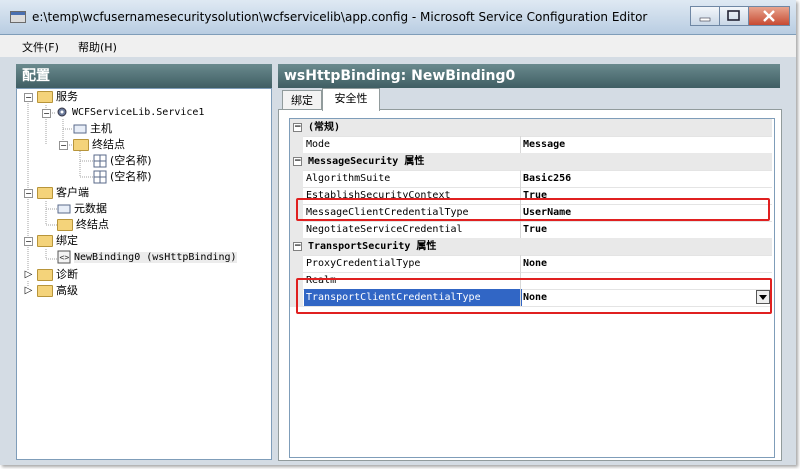 This screenshot has width=800, height=469. What do you see at coordinates (302, 100) in the screenshot?
I see `tab-binding: 绑定` at bounding box center [302, 100].